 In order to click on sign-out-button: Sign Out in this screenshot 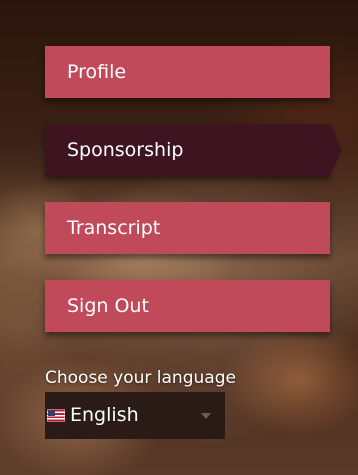, I will do `click(187, 306)`.